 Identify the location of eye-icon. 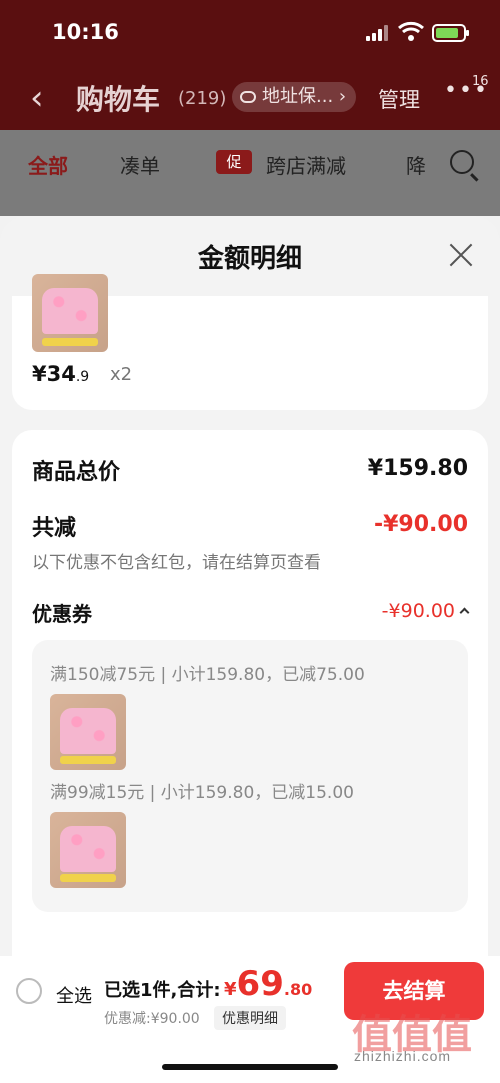
(248, 97).